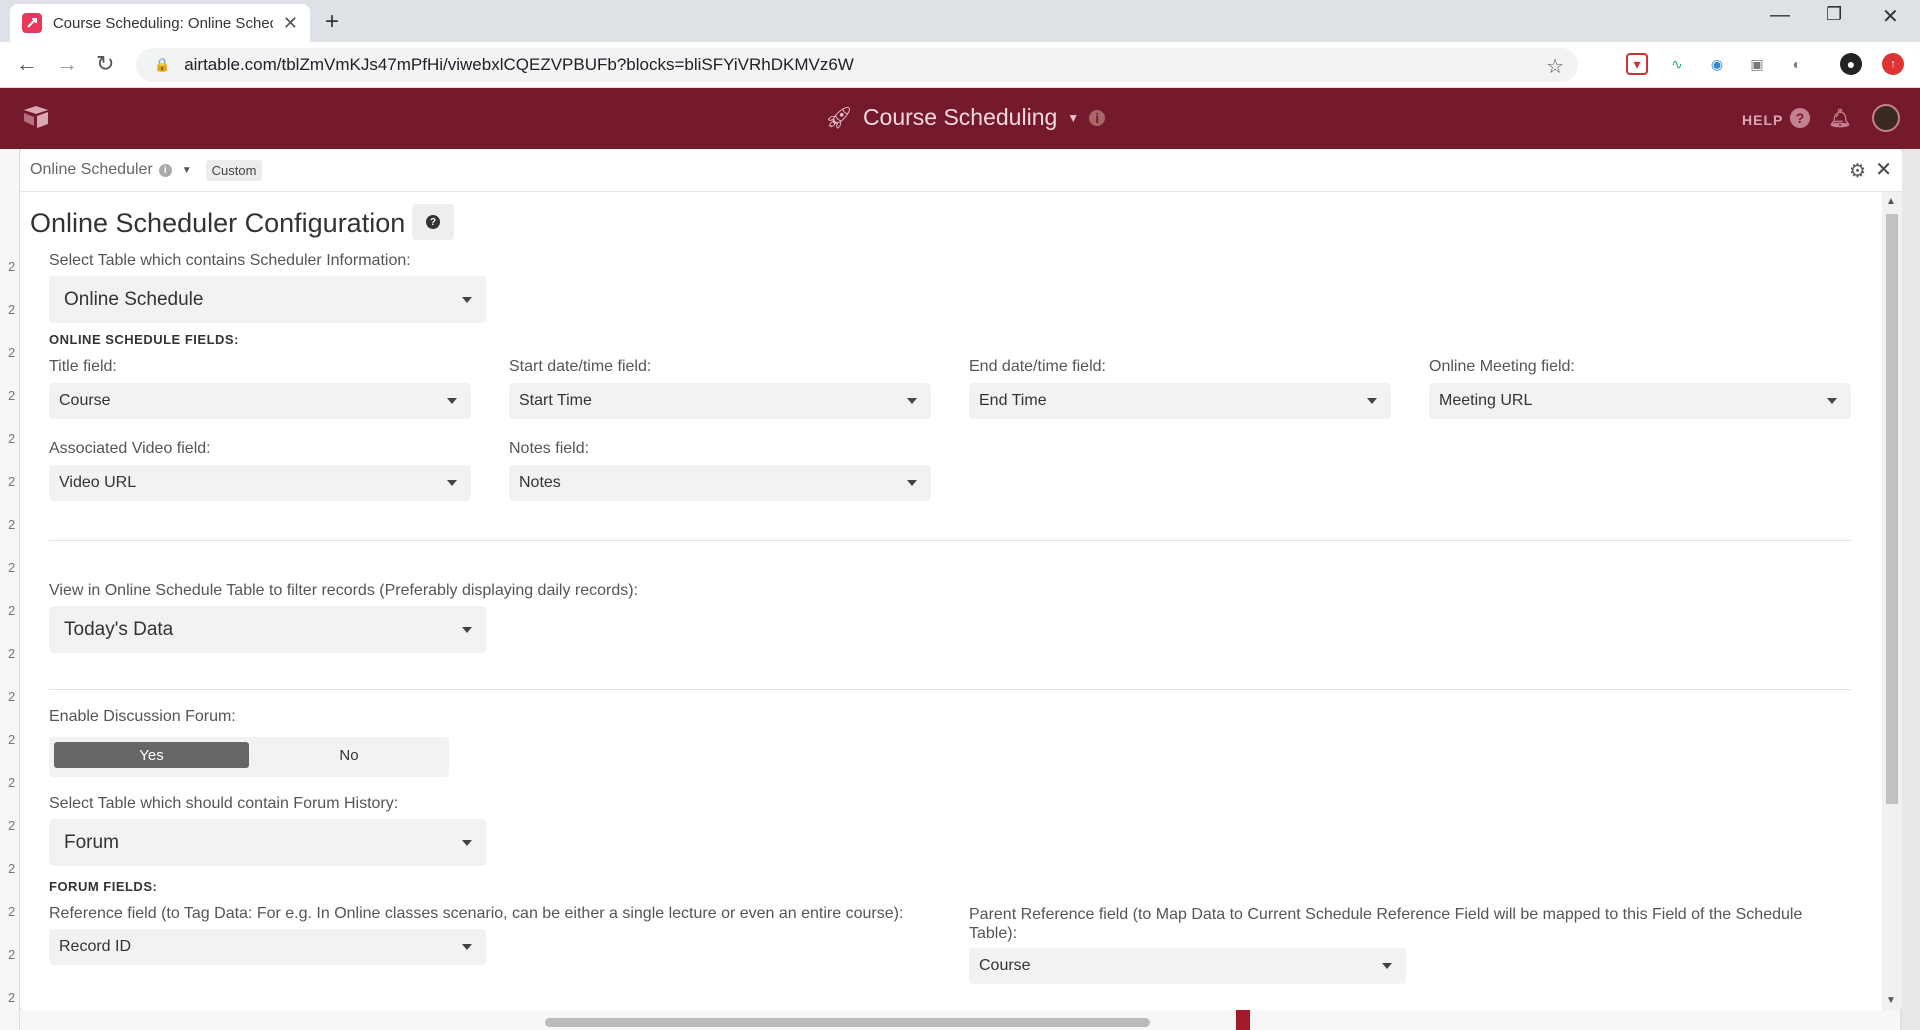 The width and height of the screenshot is (1920, 1030). I want to click on select-value: End Time, so click(1013, 400).